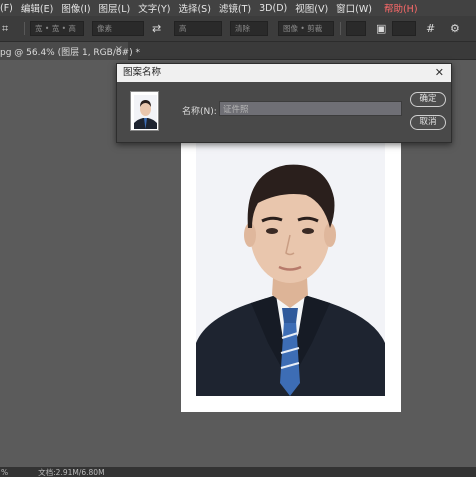 The height and width of the screenshot is (477, 476). I want to click on dialog-title-bar: 图案名称 ✕, so click(284, 73).